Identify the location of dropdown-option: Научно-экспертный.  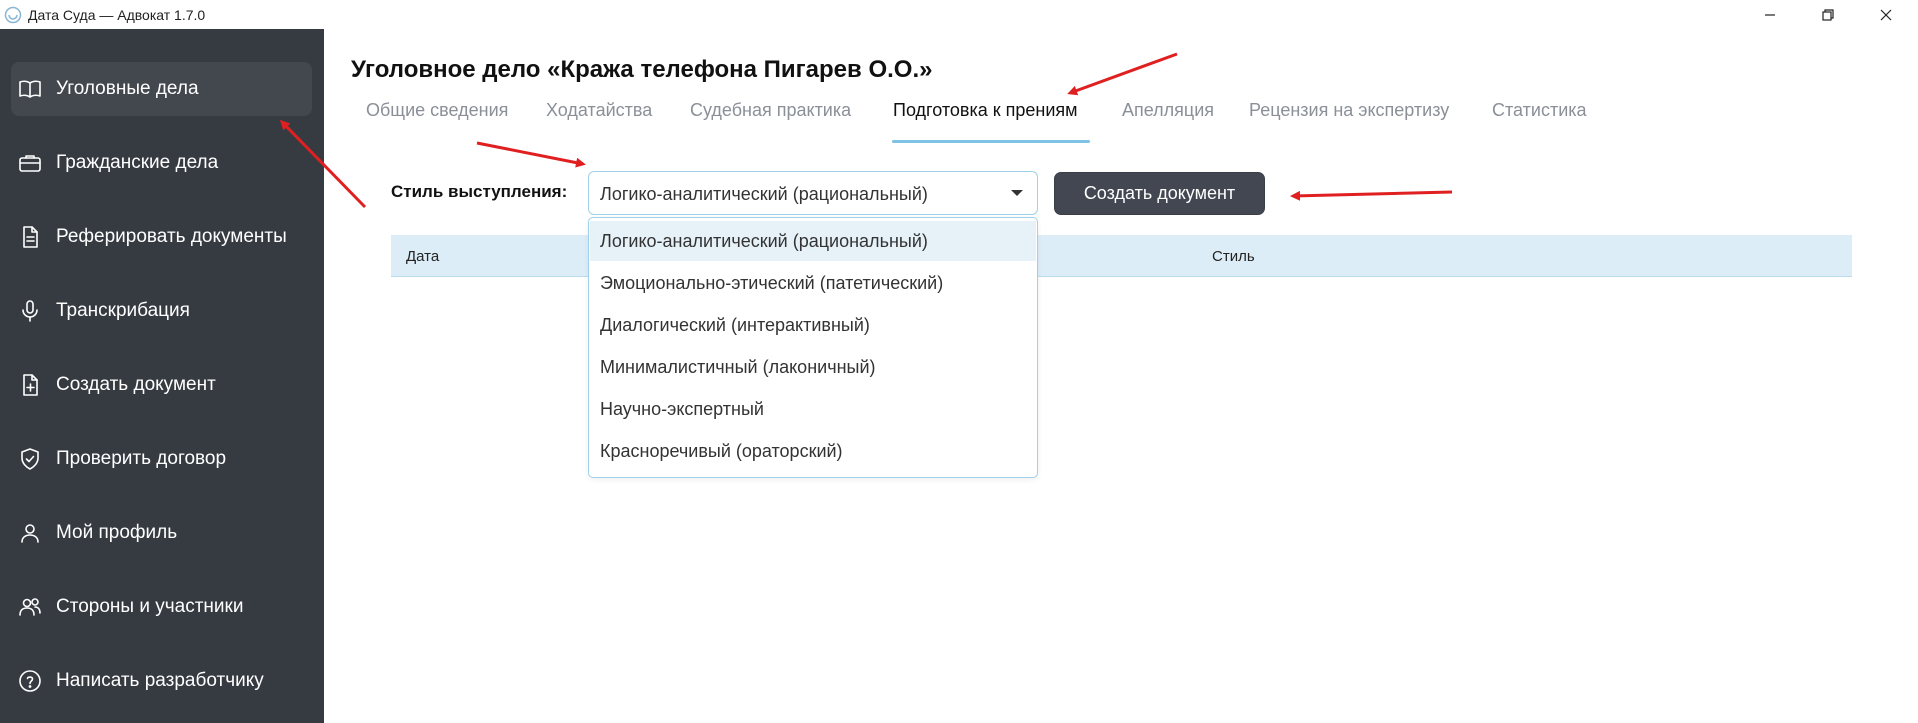
(813, 409).